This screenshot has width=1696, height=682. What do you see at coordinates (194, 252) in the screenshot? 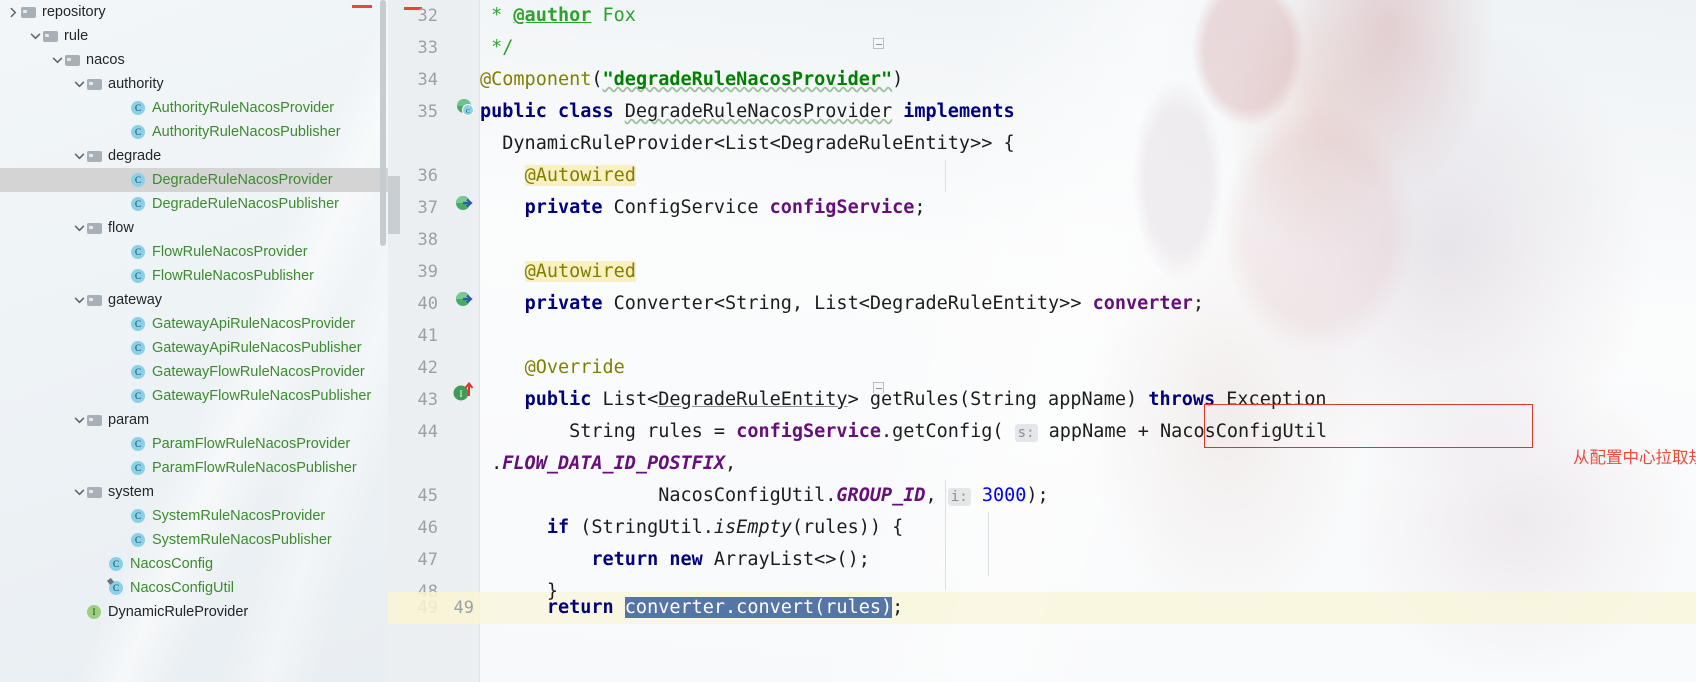
I see `tree-item-flowrulenacosprovider: FlowRuleNacosProvider` at bounding box center [194, 252].